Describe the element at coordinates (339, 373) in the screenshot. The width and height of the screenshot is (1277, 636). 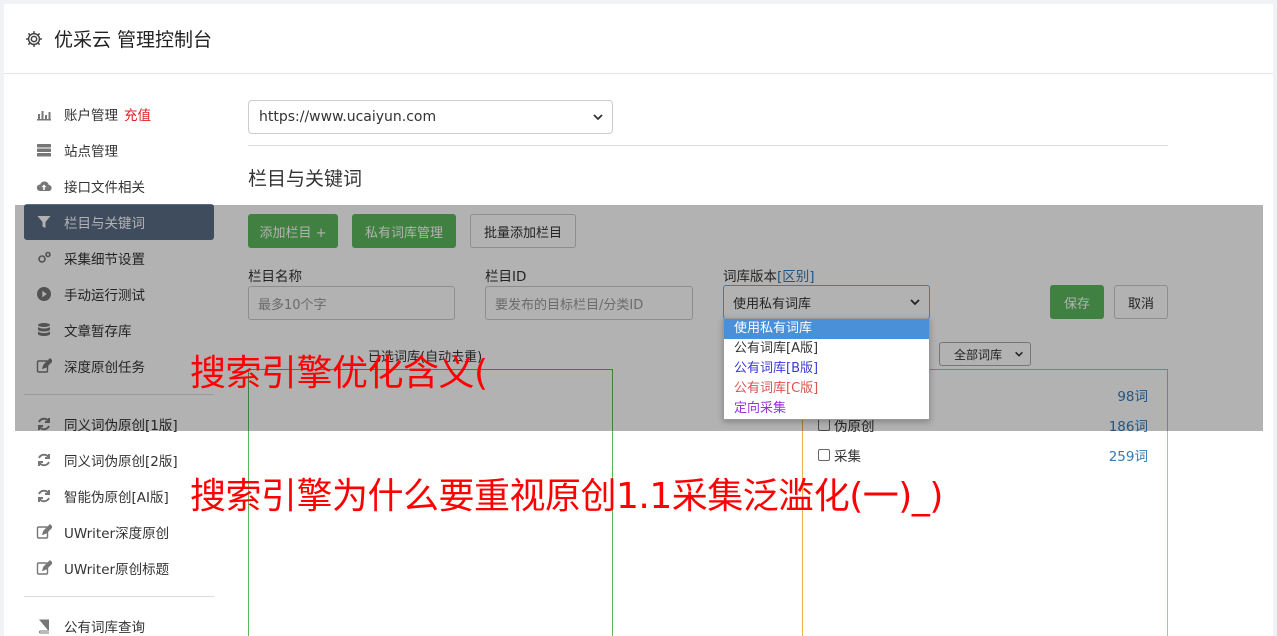
I see `watermark-text-1: 搜索引擎优化含义(` at that location.